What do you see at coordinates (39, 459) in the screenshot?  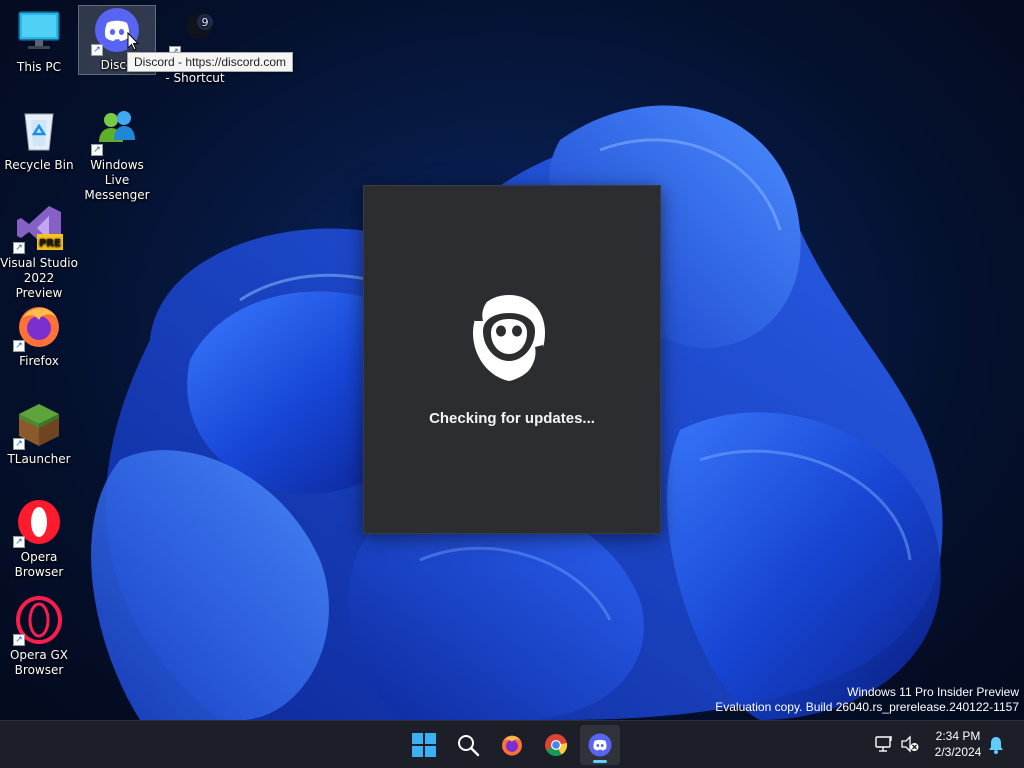 I see `desktop-icon-label: TLauncher` at bounding box center [39, 459].